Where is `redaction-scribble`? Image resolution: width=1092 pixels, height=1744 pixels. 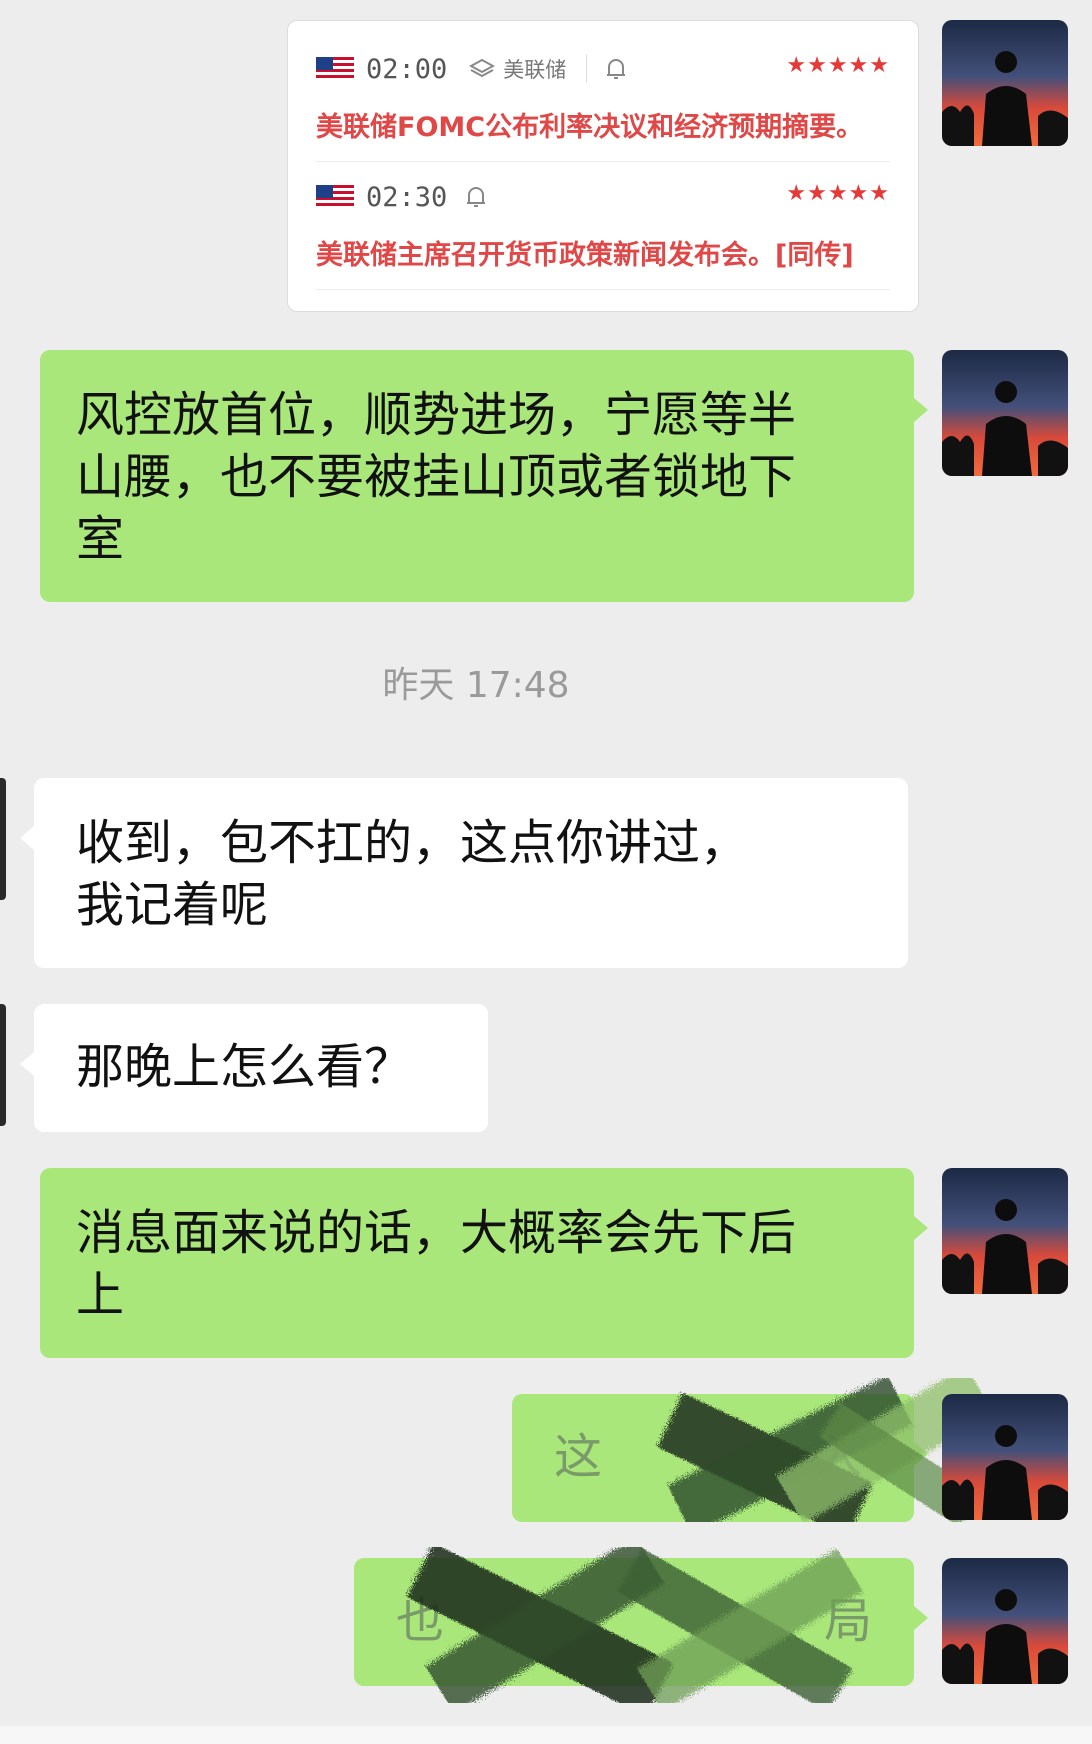 redaction-scribble is located at coordinates (634, 1626).